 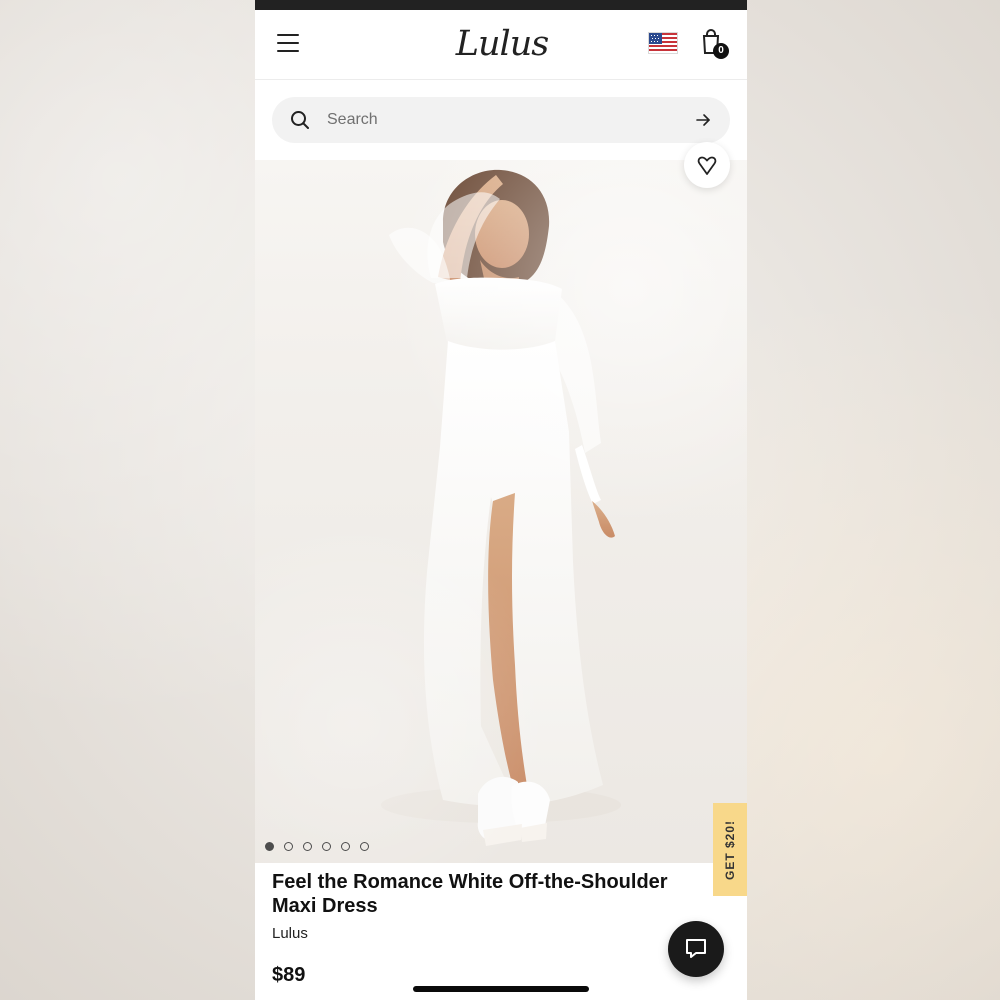 I want to click on search-placeholder: Search, so click(x=352, y=119).